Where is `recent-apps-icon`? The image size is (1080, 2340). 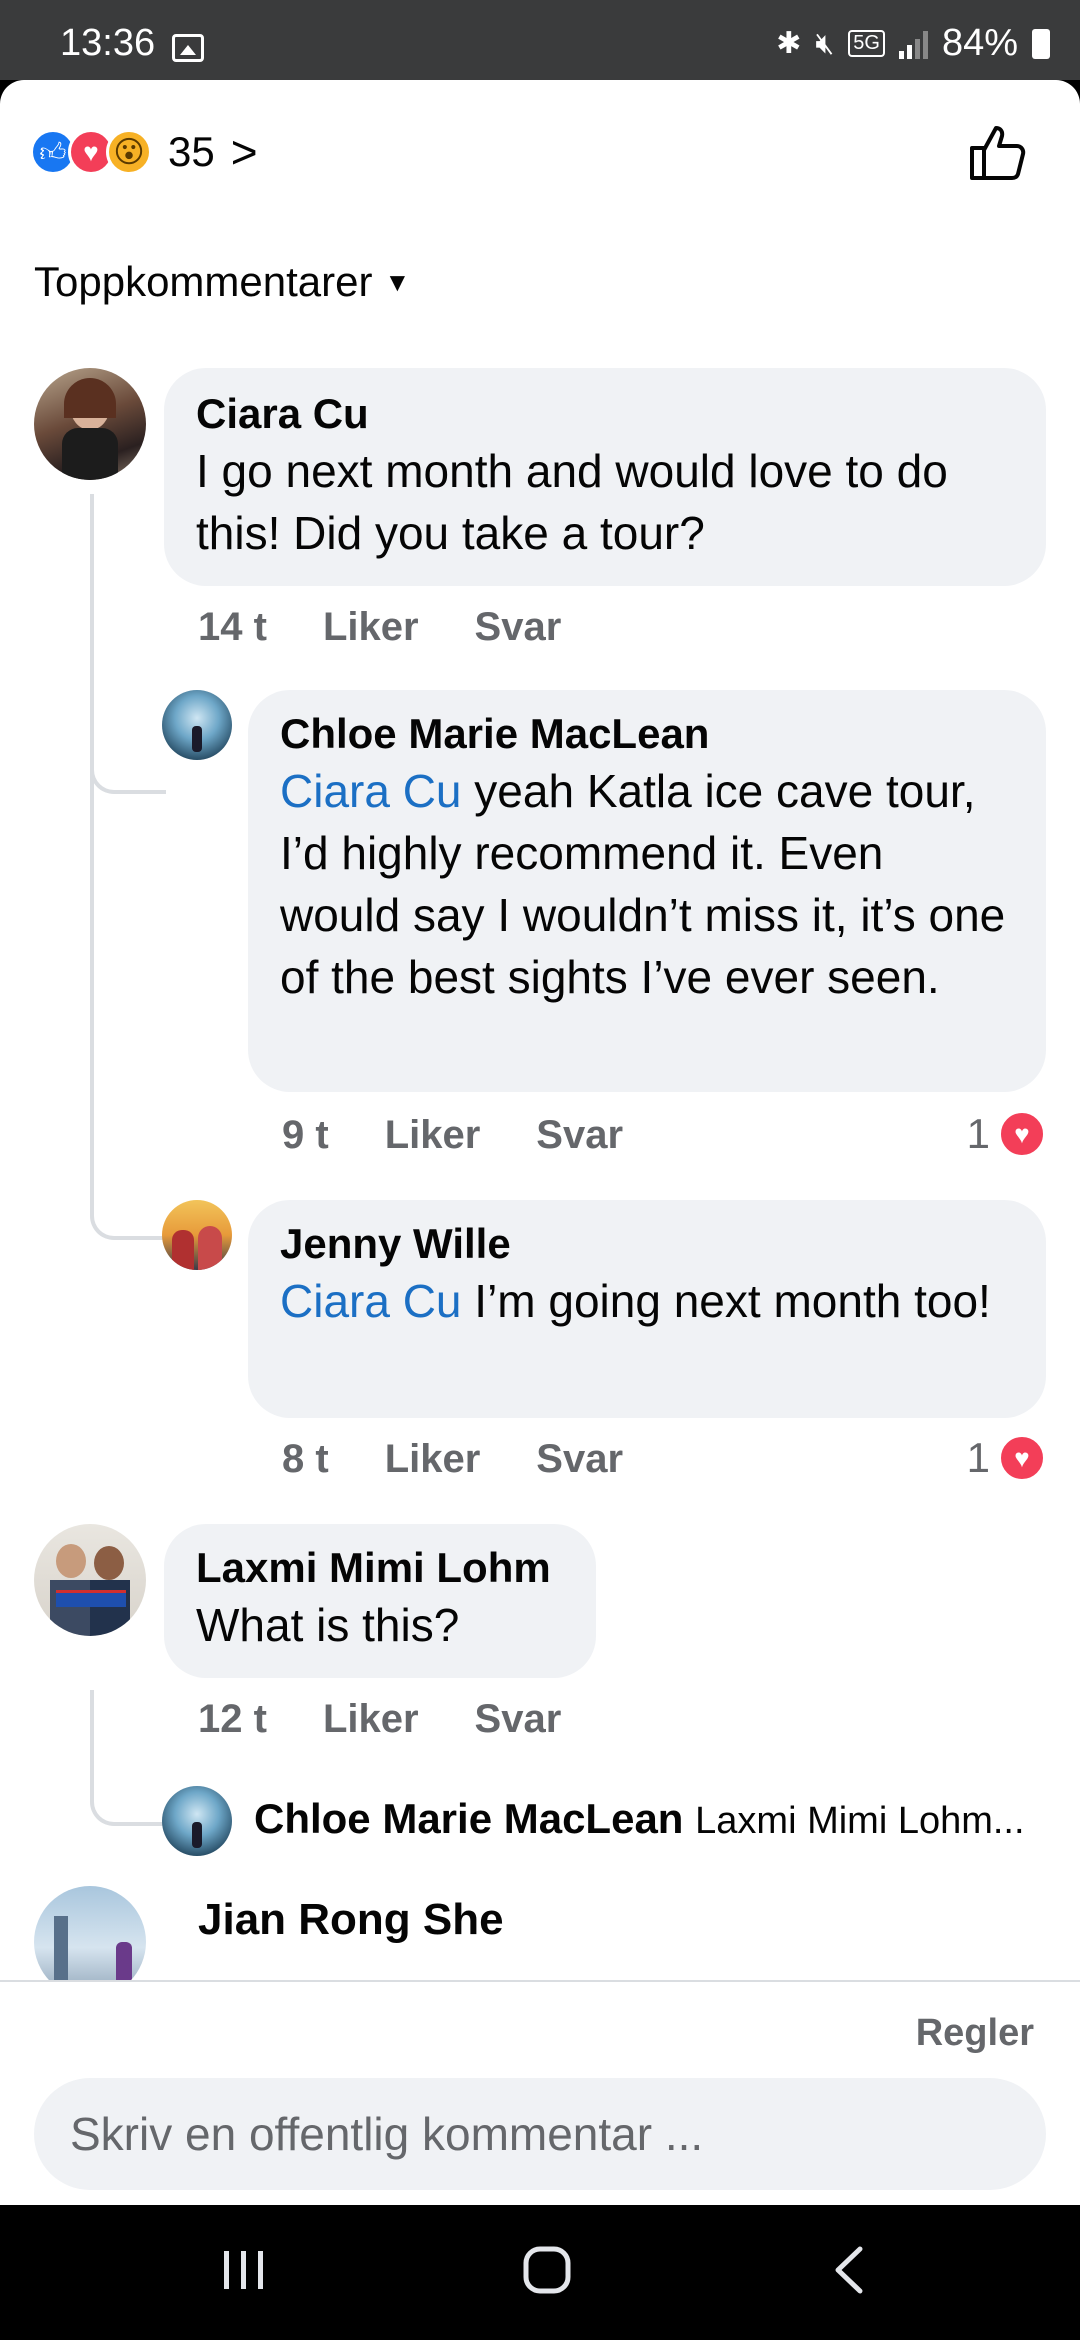
recent-apps-icon is located at coordinates (244, 2270).